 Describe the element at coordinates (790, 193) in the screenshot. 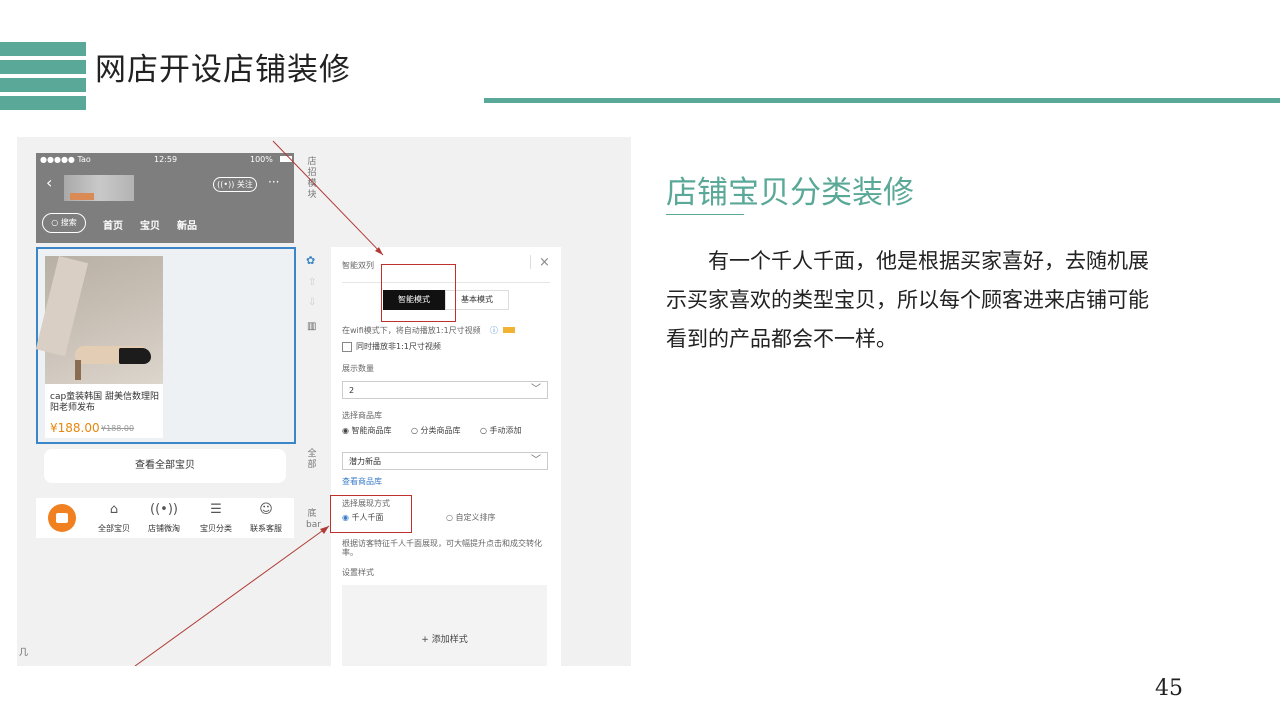

I see `section-title: 店铺宝贝分类装修` at that location.